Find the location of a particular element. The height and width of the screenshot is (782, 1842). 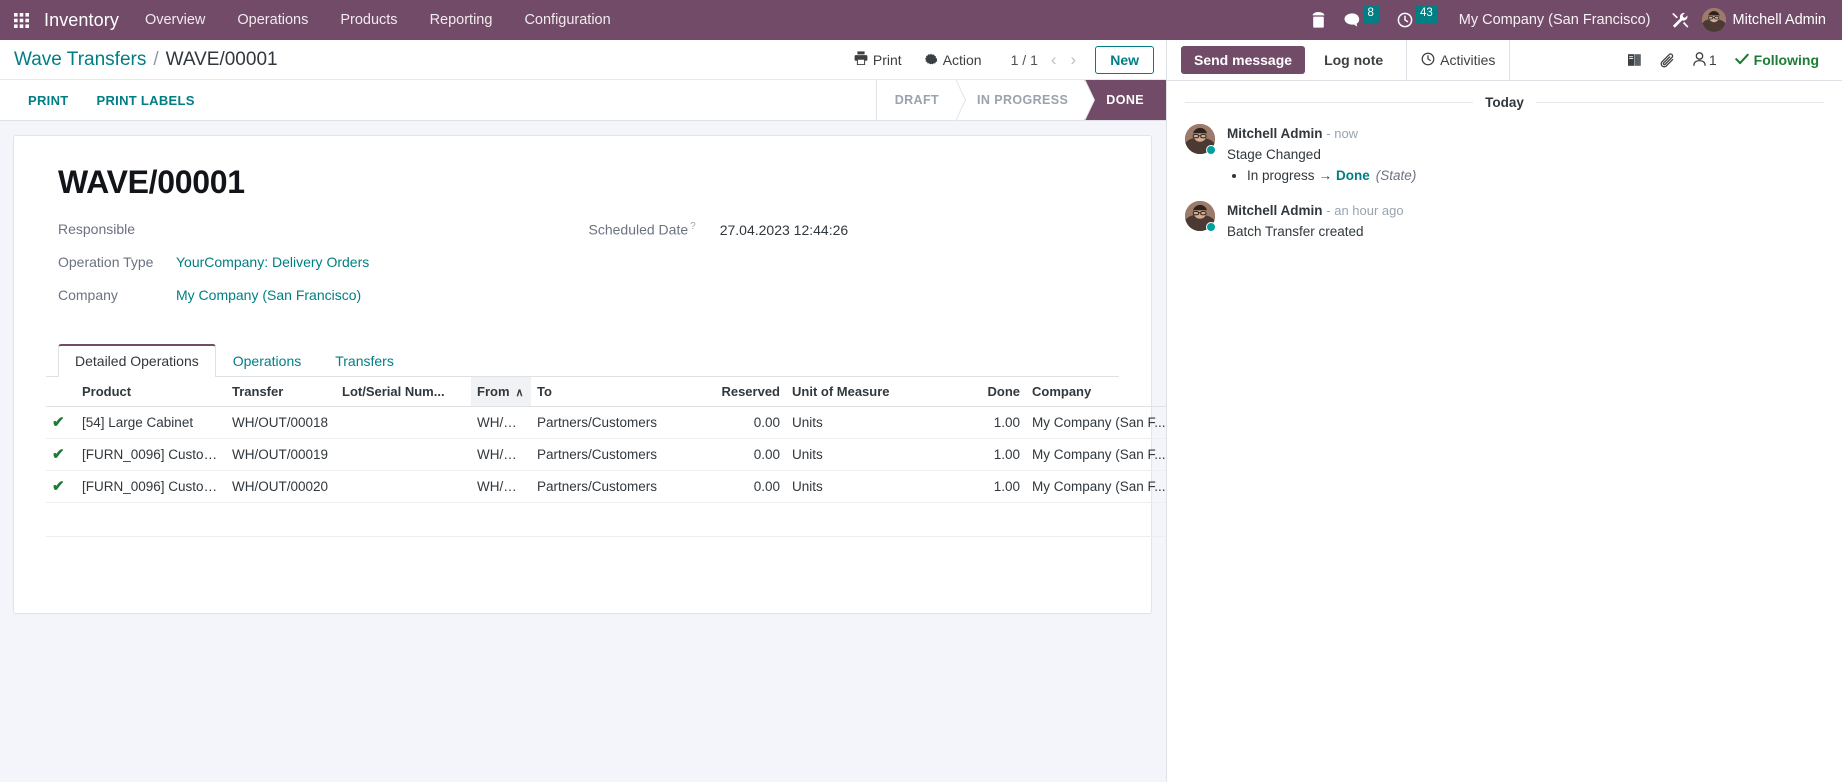

field-company-value: My Company (San Francisco) is located at coordinates (268, 295).